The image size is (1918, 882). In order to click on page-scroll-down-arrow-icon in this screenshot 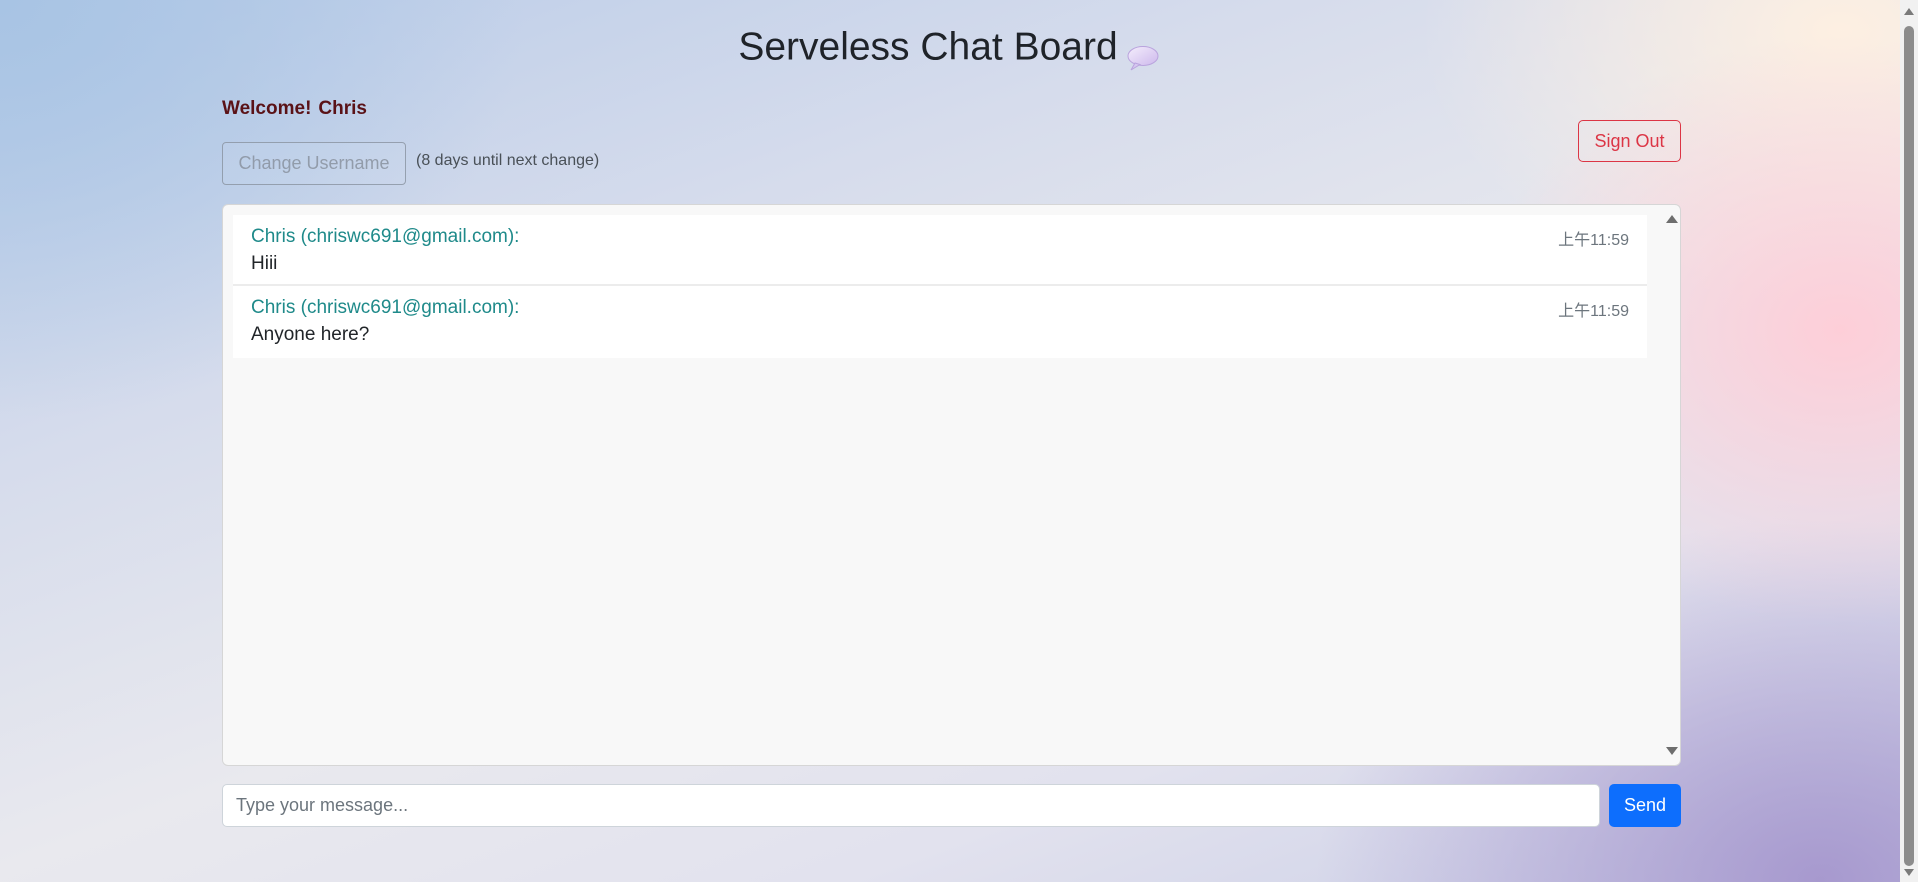, I will do `click(1909, 872)`.